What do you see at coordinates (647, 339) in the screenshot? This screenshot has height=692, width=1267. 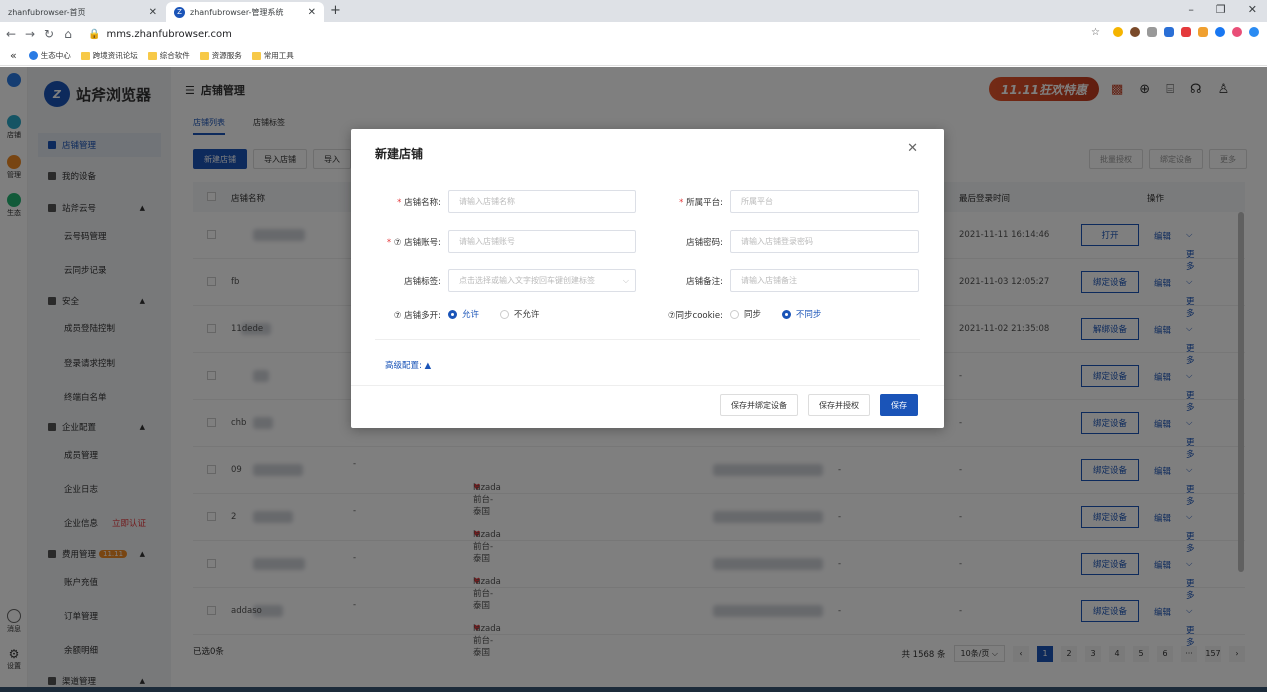 I see `divider` at bounding box center [647, 339].